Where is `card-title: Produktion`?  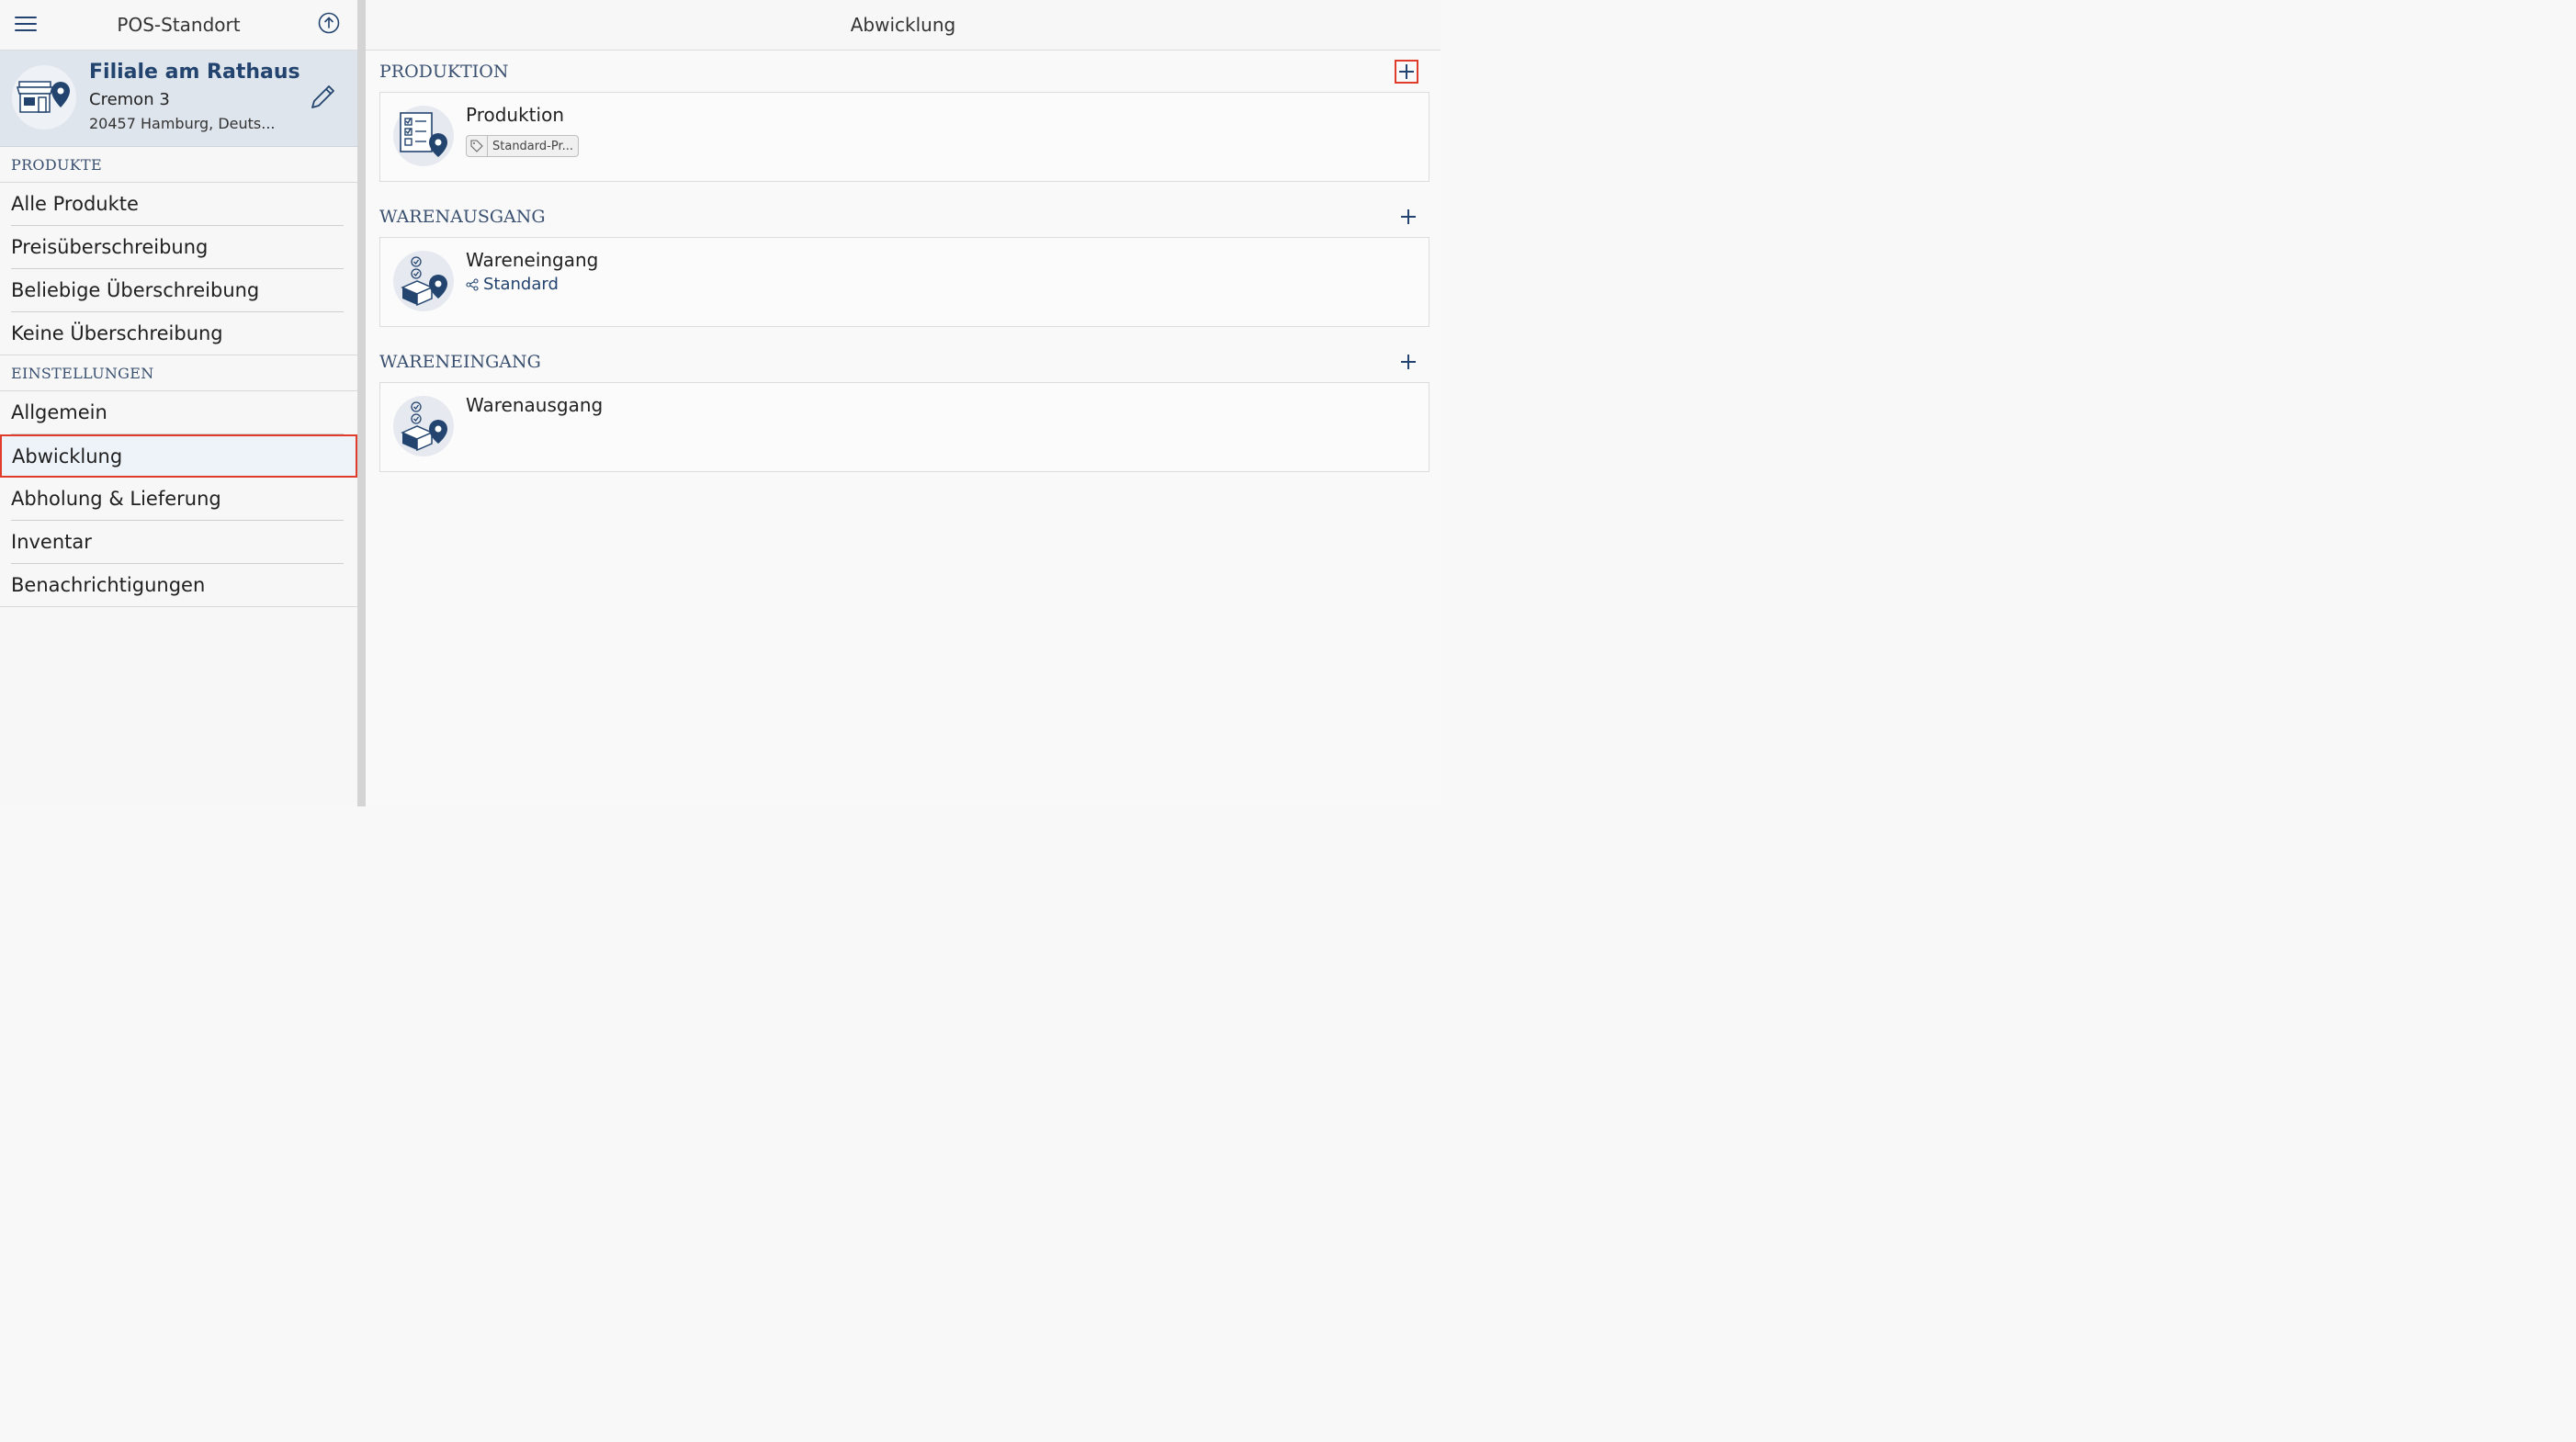 card-title: Produktion is located at coordinates (515, 115).